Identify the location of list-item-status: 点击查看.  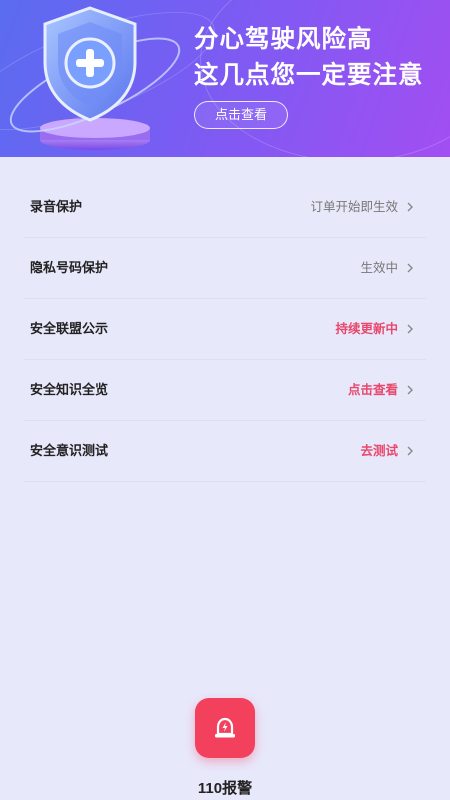
(372, 390).